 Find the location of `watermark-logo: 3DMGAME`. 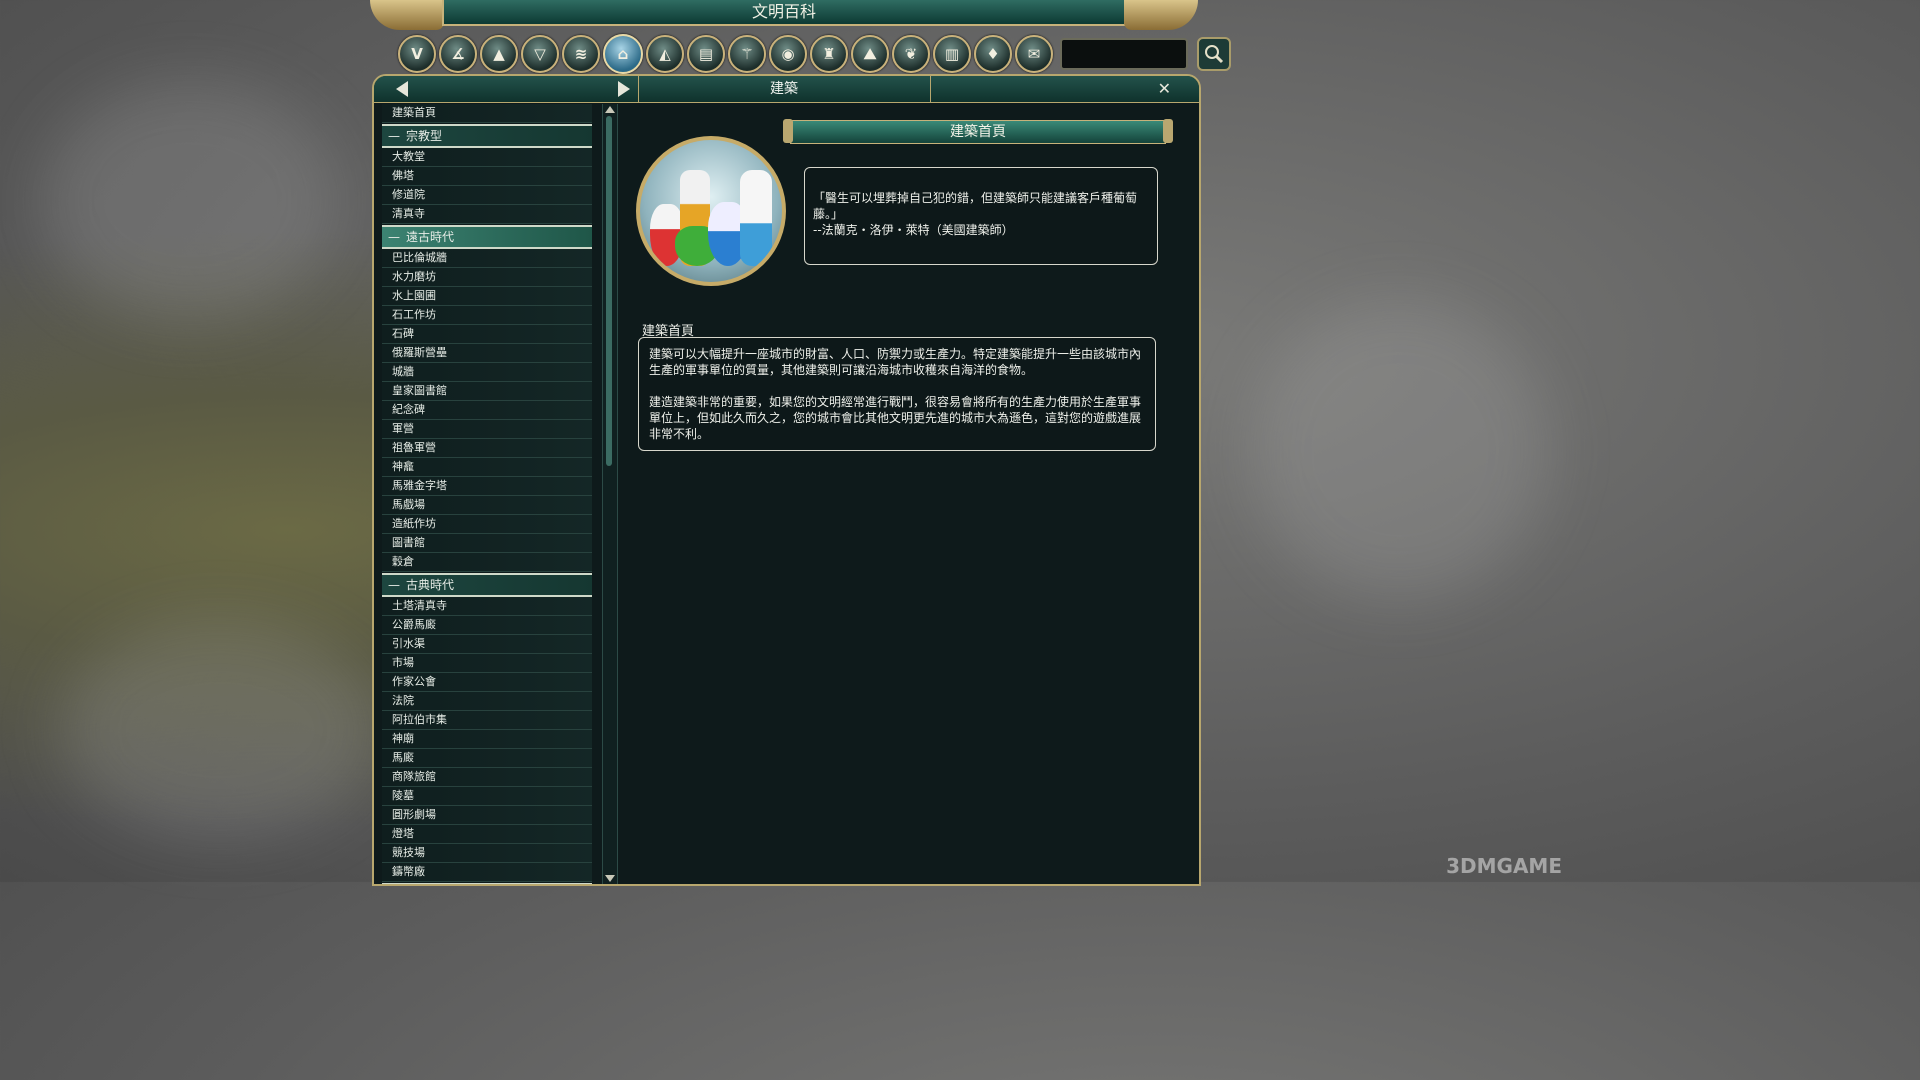

watermark-logo: 3DMGAME is located at coordinates (1504, 866).